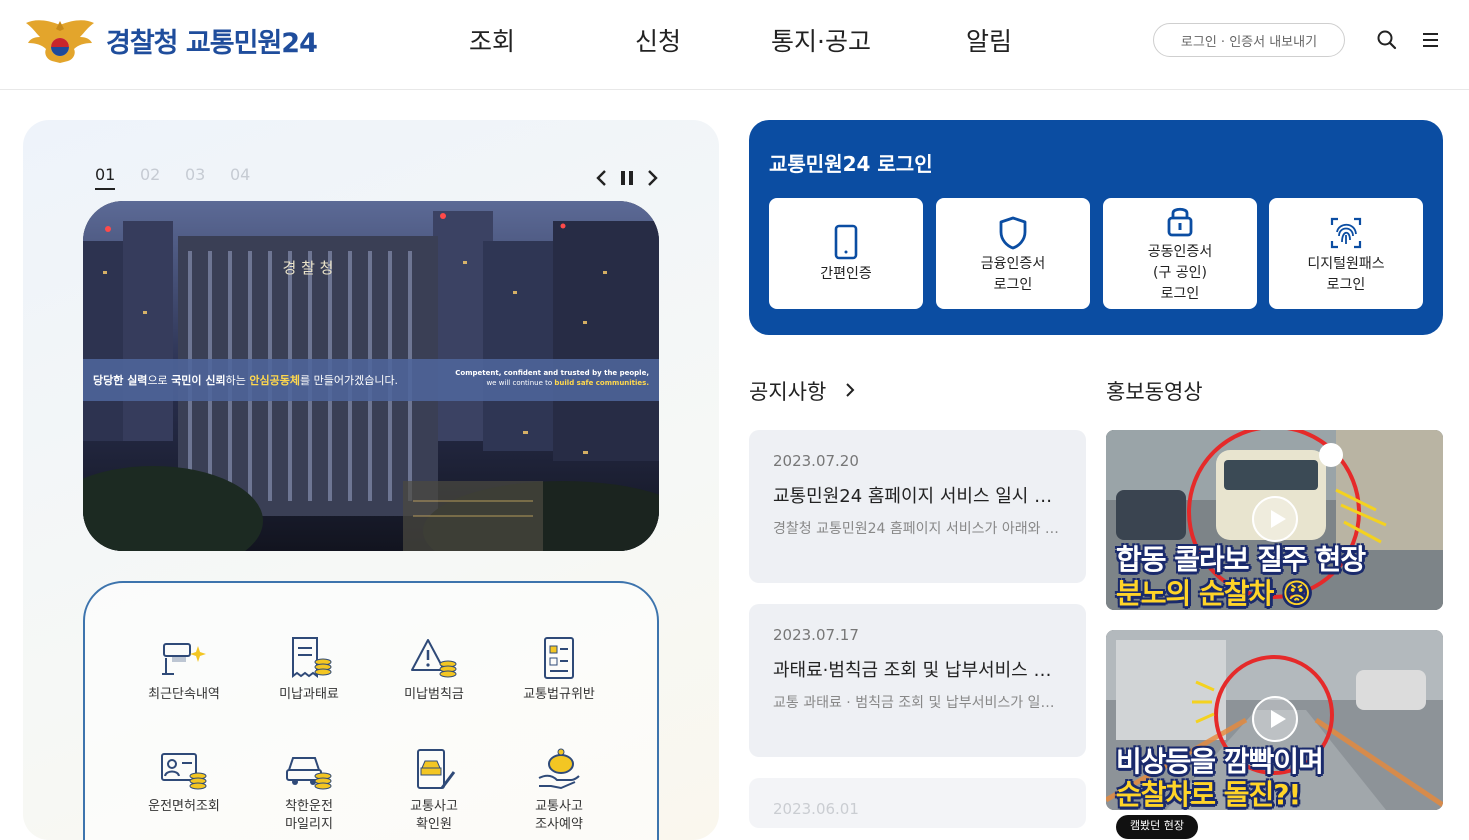 The width and height of the screenshot is (1469, 840). I want to click on login-simple-auth: 간편인증, so click(846, 253).